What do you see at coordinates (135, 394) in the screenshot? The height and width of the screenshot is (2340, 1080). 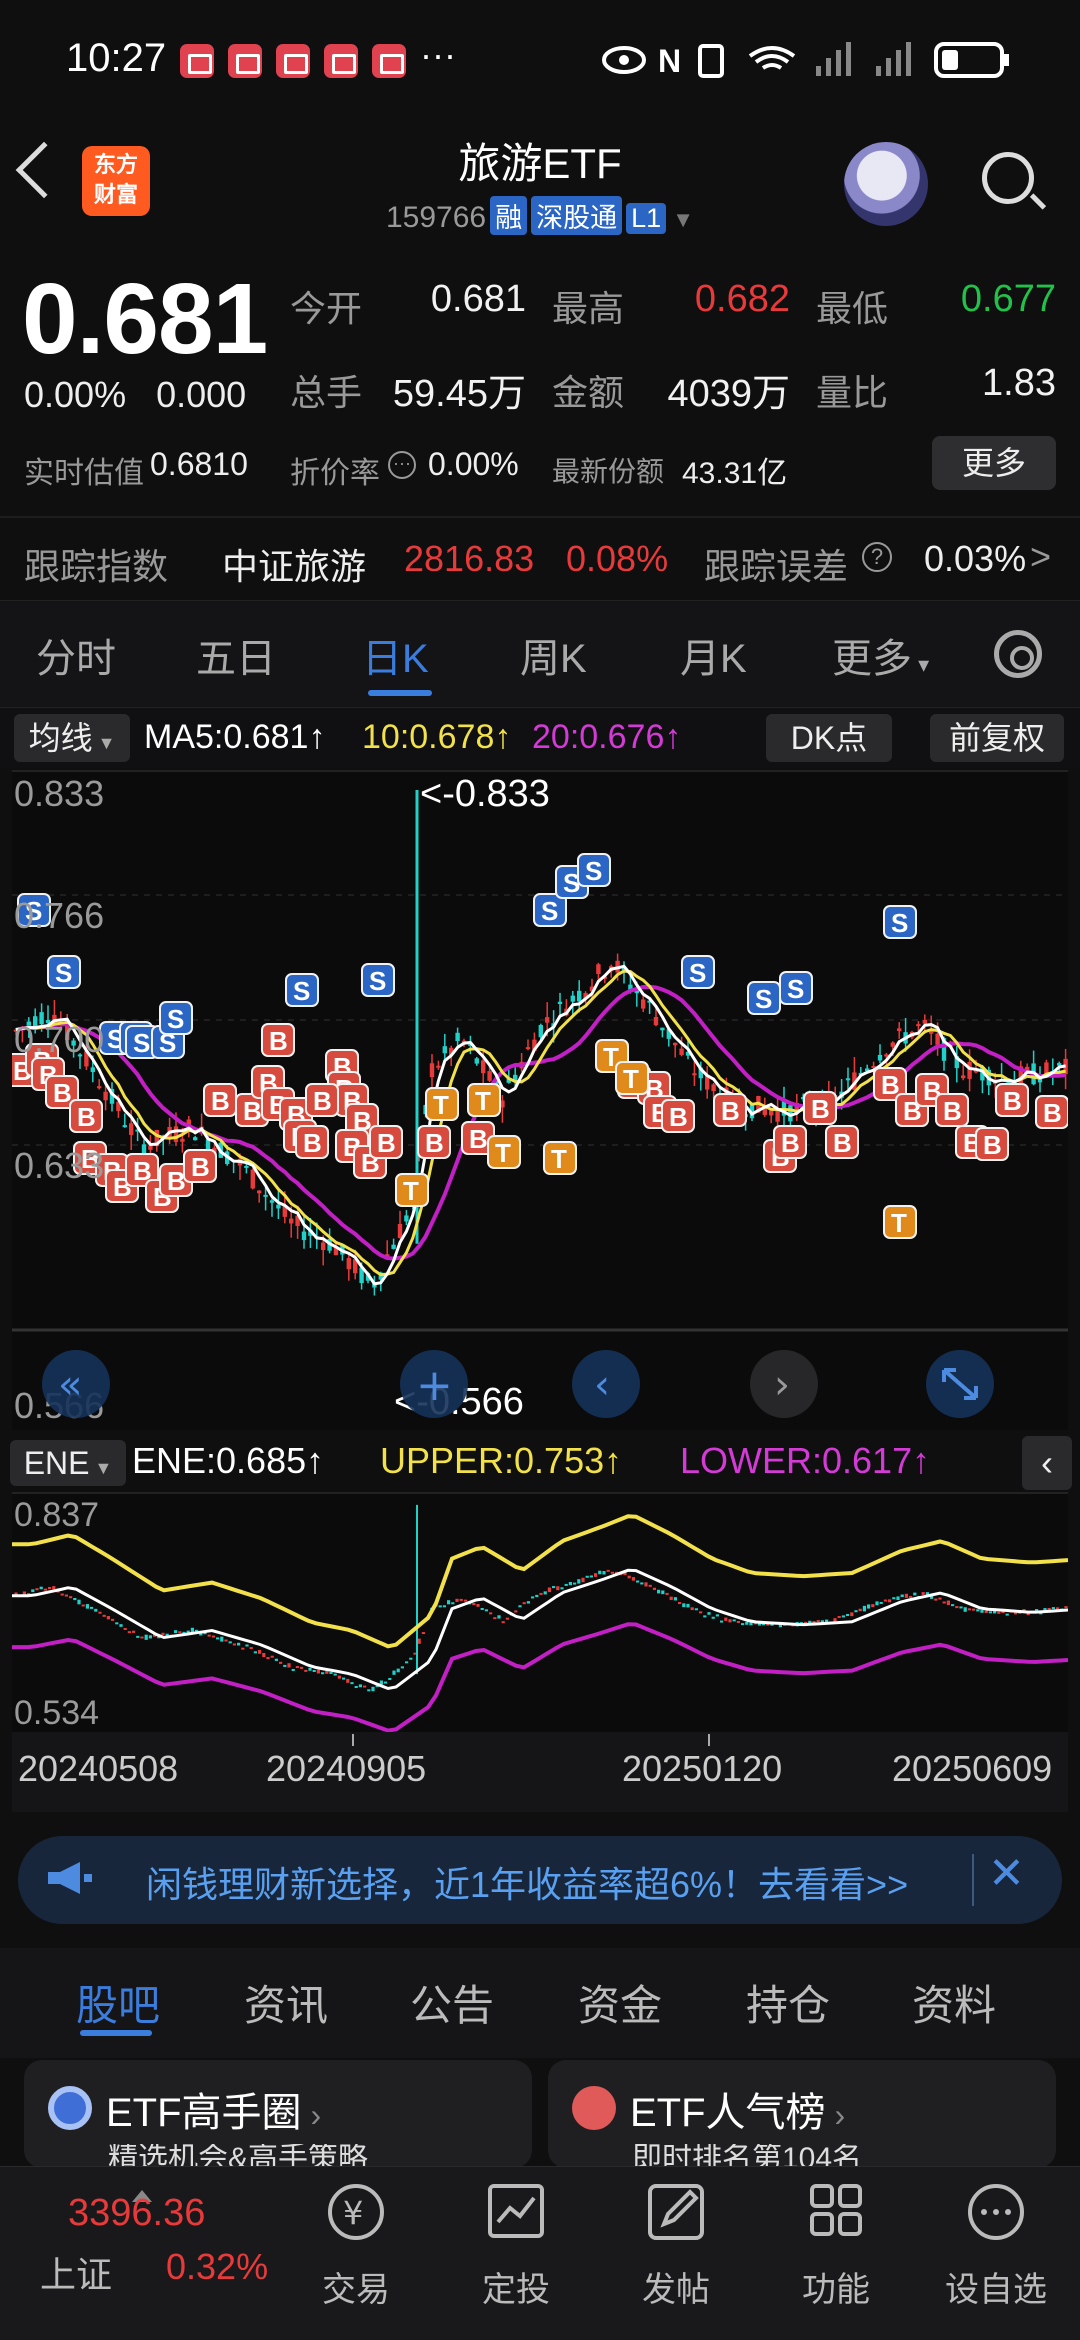 I see `price-change: 0.00% 0.000` at bounding box center [135, 394].